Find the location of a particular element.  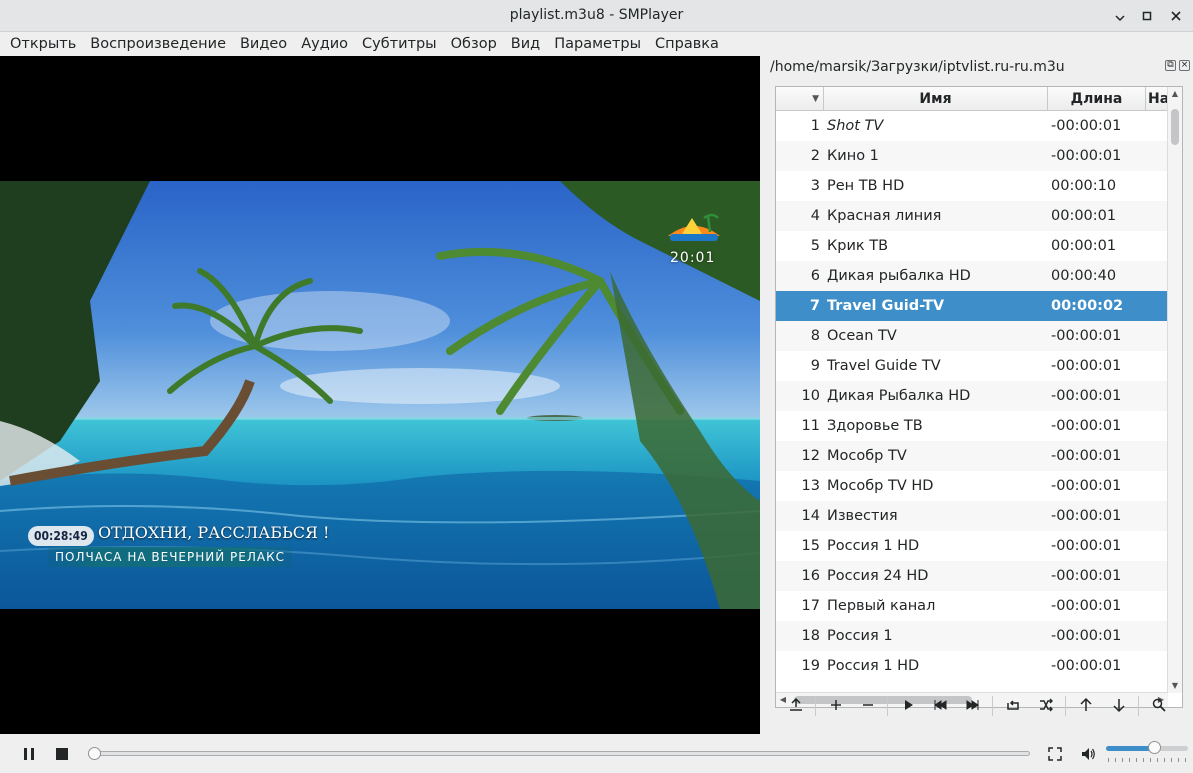

seek-slider is located at coordinates (559, 753).